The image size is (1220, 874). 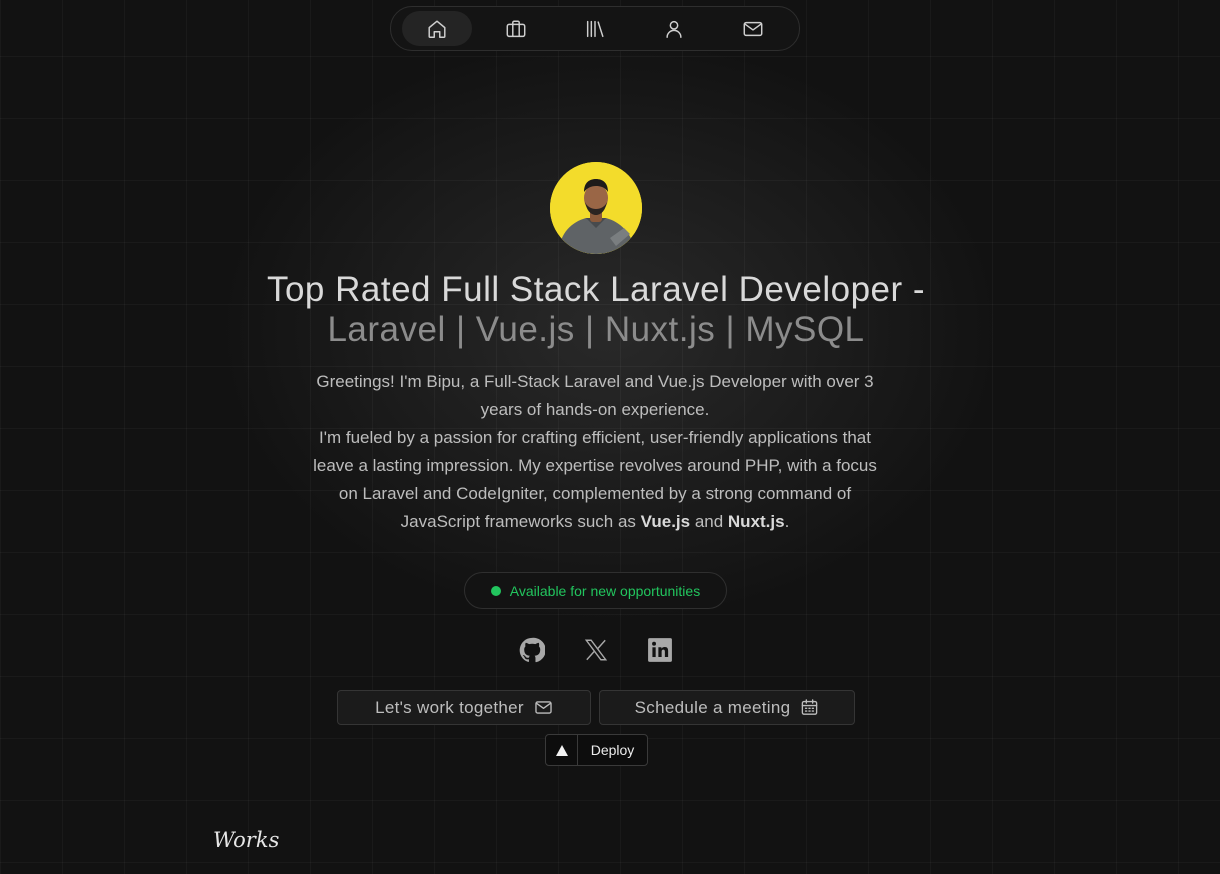 What do you see at coordinates (562, 750) in the screenshot?
I see `triangle-logo-icon` at bounding box center [562, 750].